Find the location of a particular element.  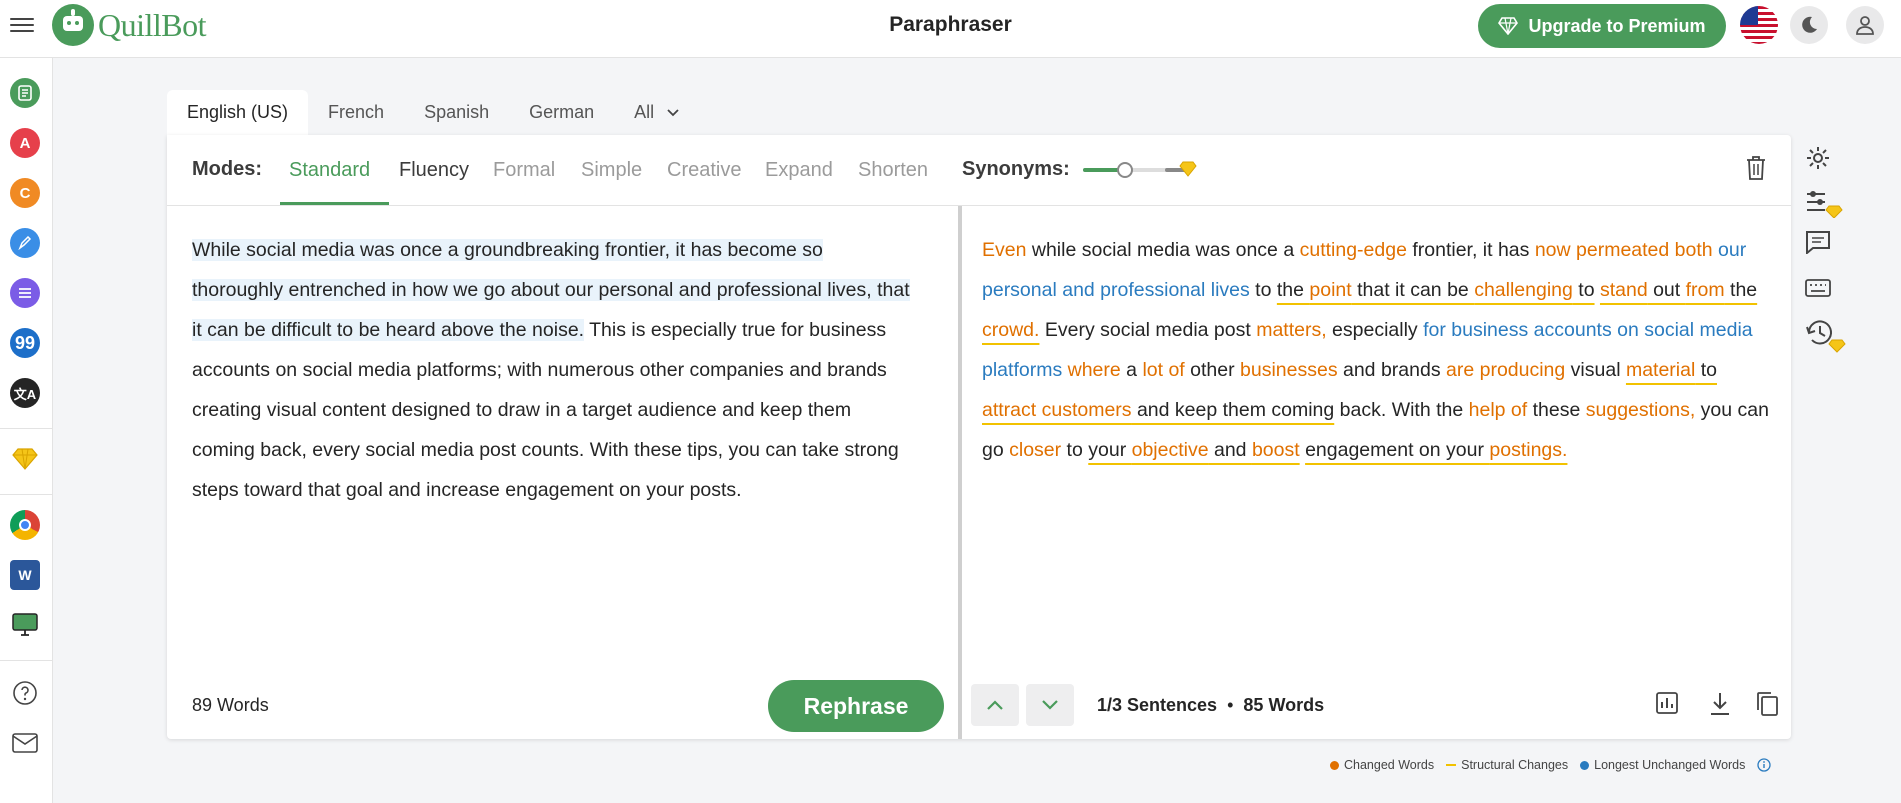

mode-expand: Expand is located at coordinates (799, 170).